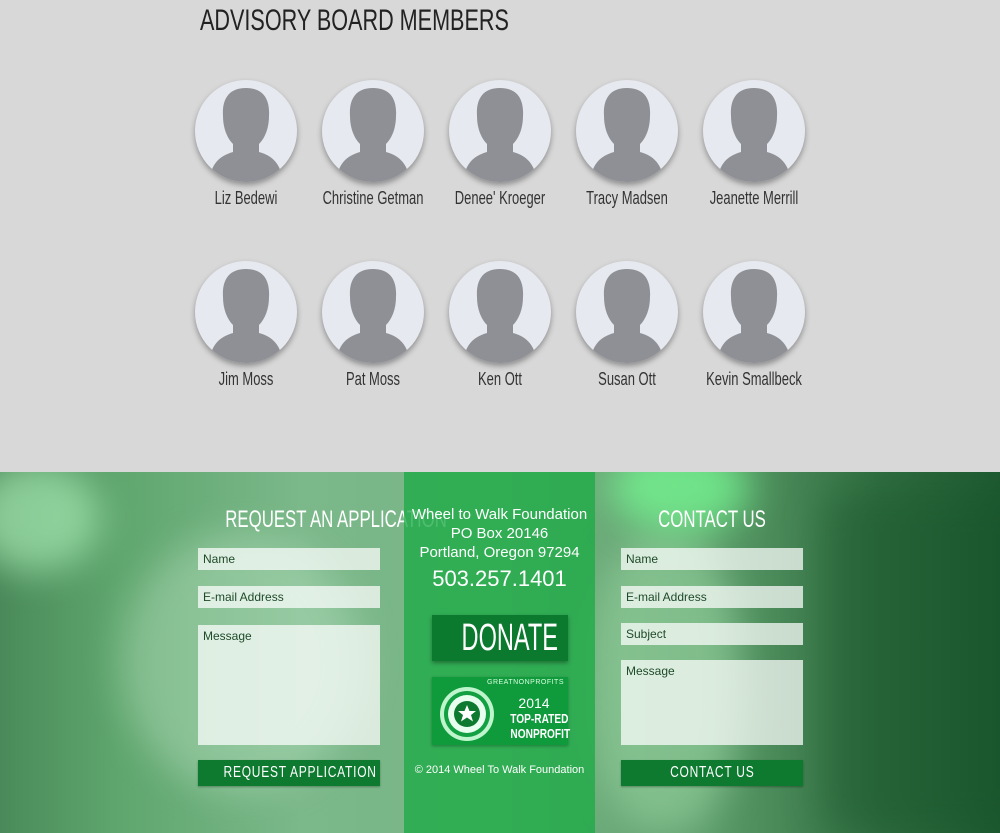 The image size is (1000, 833). Describe the element at coordinates (534, 703) in the screenshot. I see `badge-year: 2014` at that location.